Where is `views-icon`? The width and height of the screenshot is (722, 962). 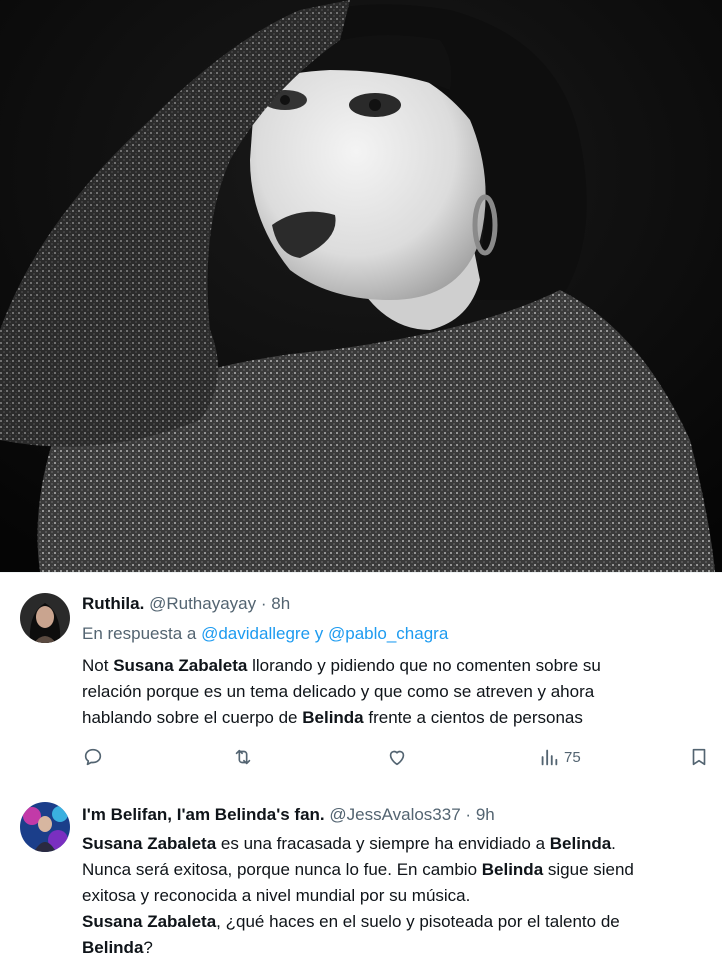
views-icon is located at coordinates (549, 757).